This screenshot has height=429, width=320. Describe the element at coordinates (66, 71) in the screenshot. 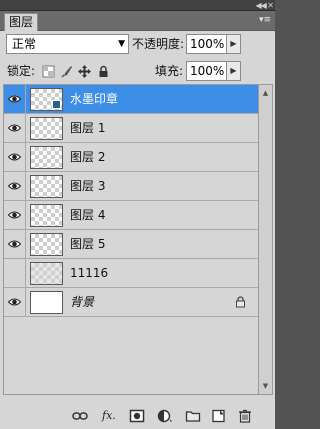

I see `lock-brush-icon` at that location.